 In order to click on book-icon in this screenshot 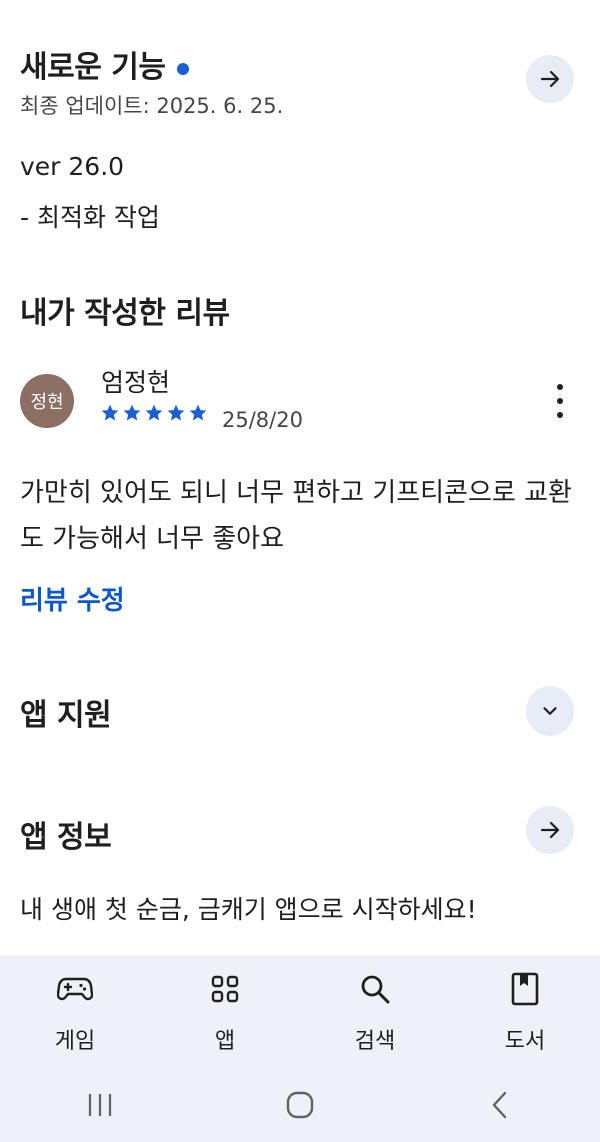, I will do `click(525, 989)`.